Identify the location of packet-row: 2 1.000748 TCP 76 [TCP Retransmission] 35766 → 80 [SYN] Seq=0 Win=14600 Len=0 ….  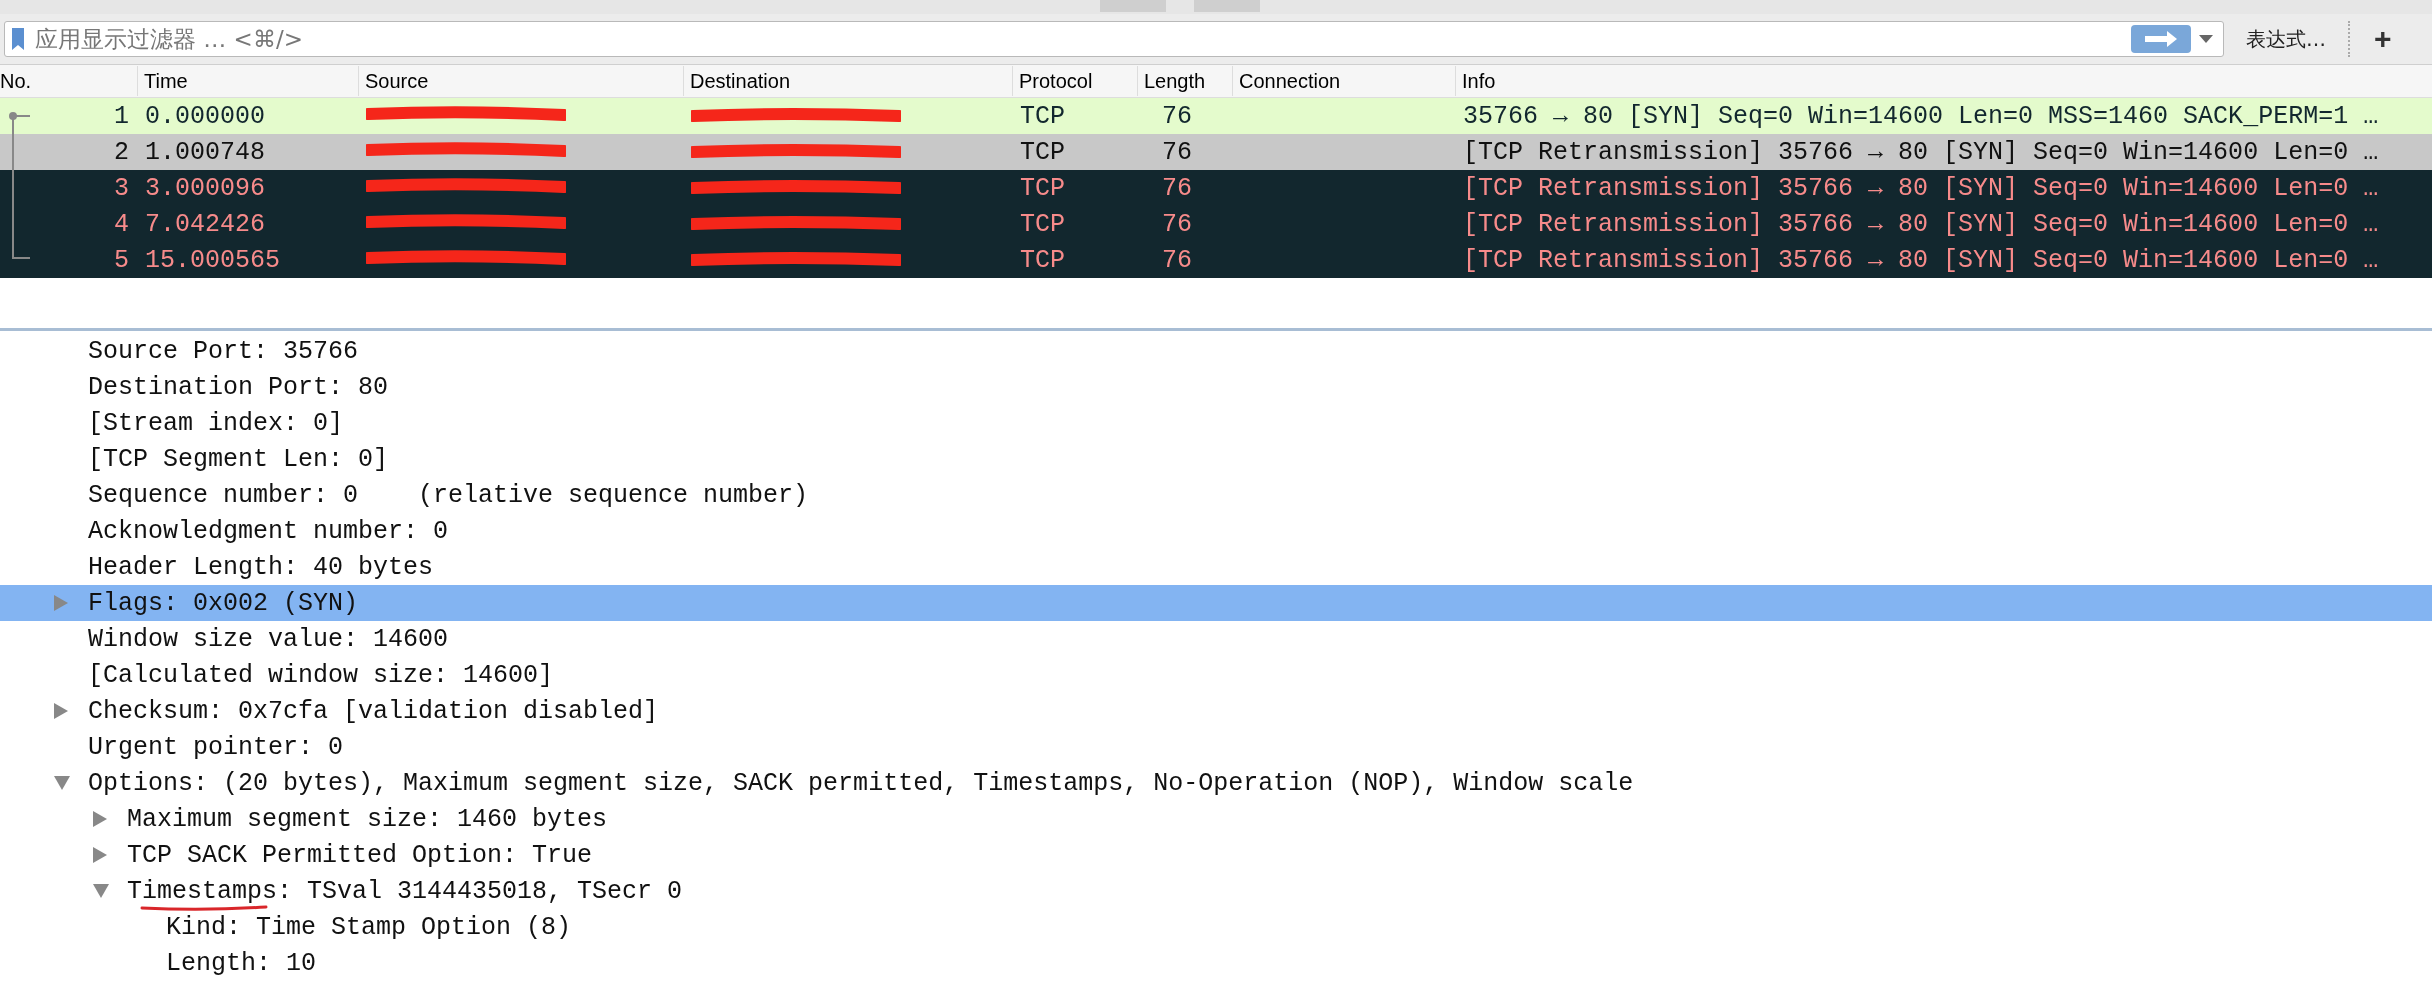
(1216, 152).